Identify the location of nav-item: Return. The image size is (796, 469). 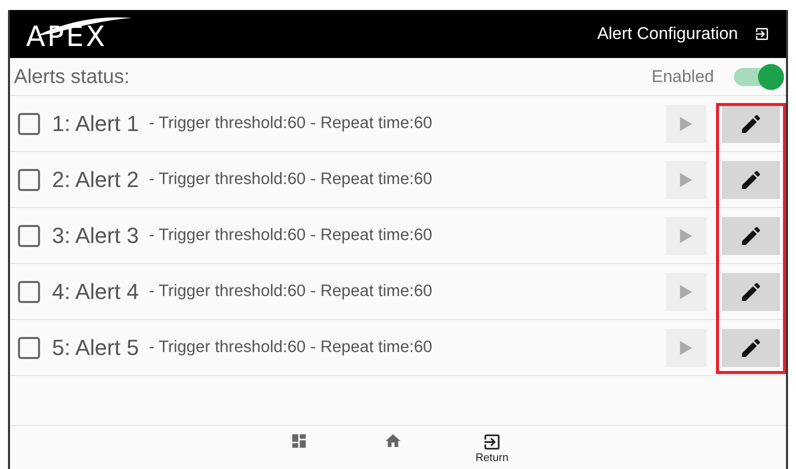
(492, 448).